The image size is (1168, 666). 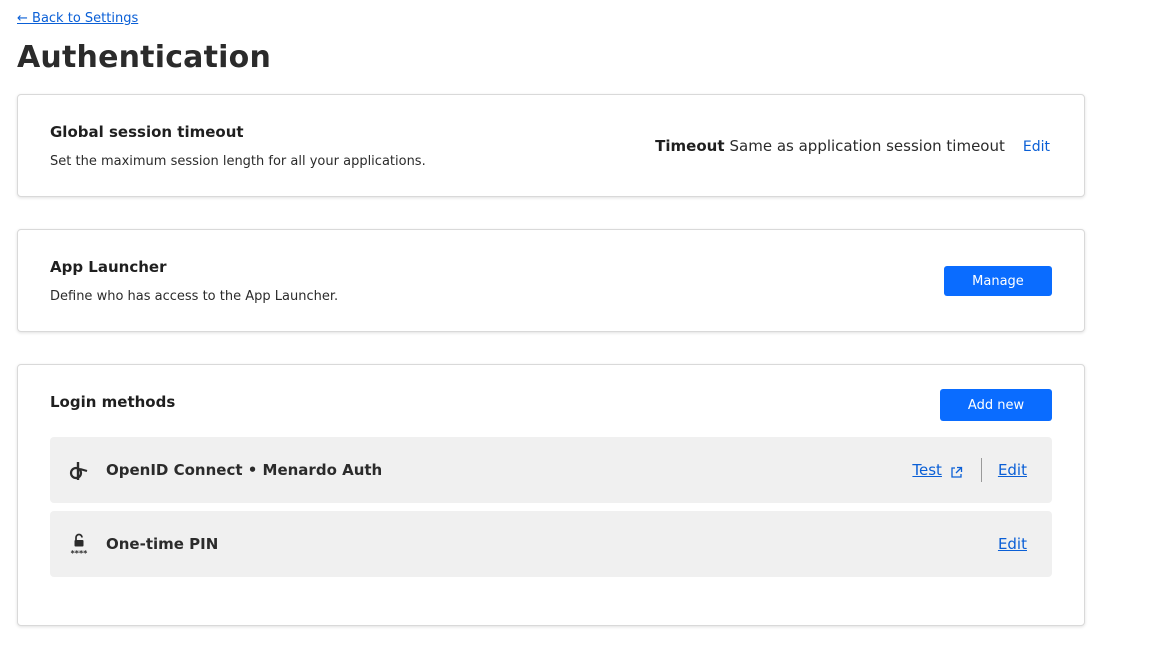 I want to click on session-timeout-title: Global session timeout, so click(x=147, y=132).